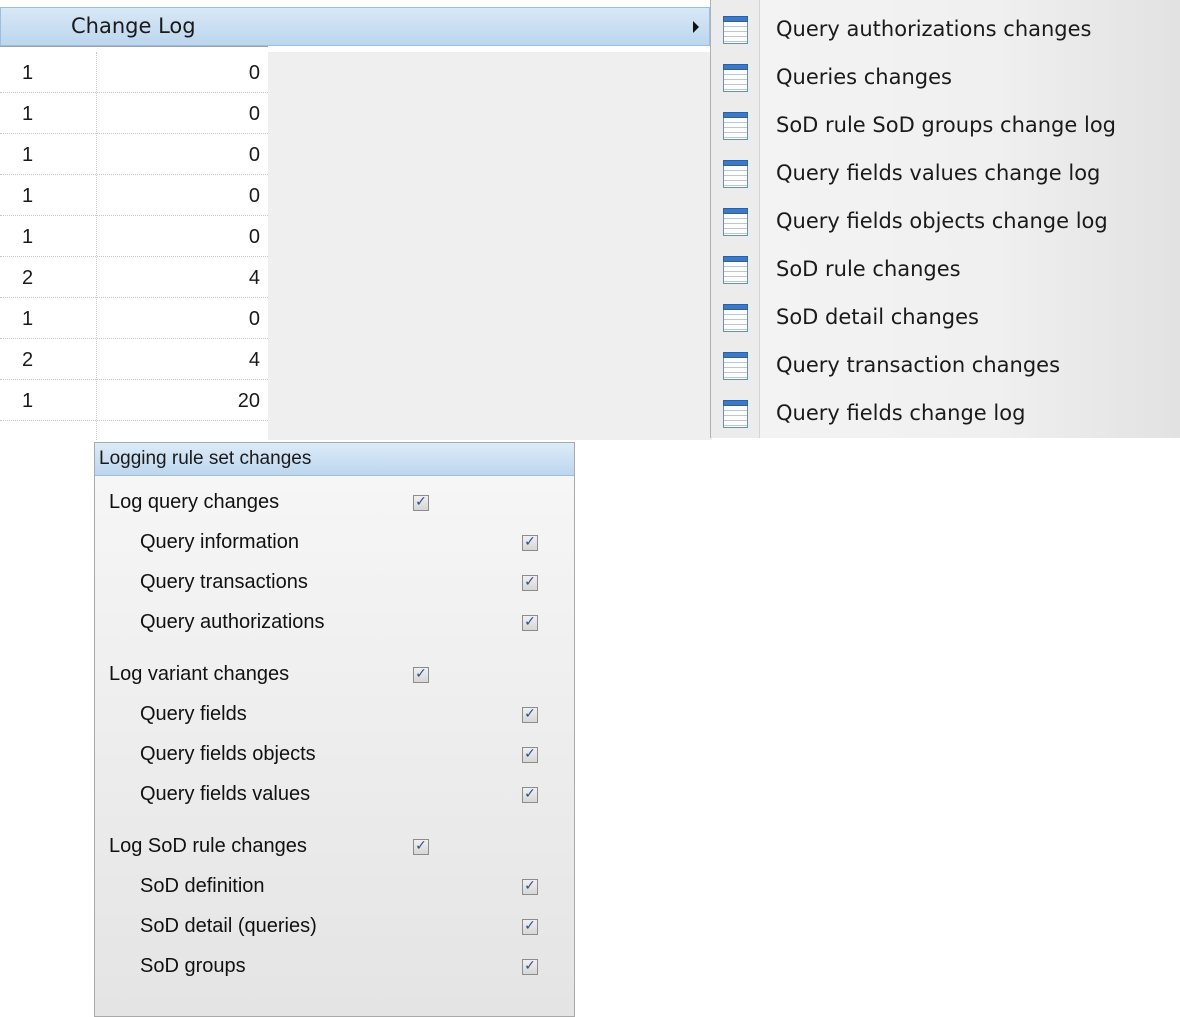  I want to click on submenu-item-label: Query fields change log, so click(901, 413).